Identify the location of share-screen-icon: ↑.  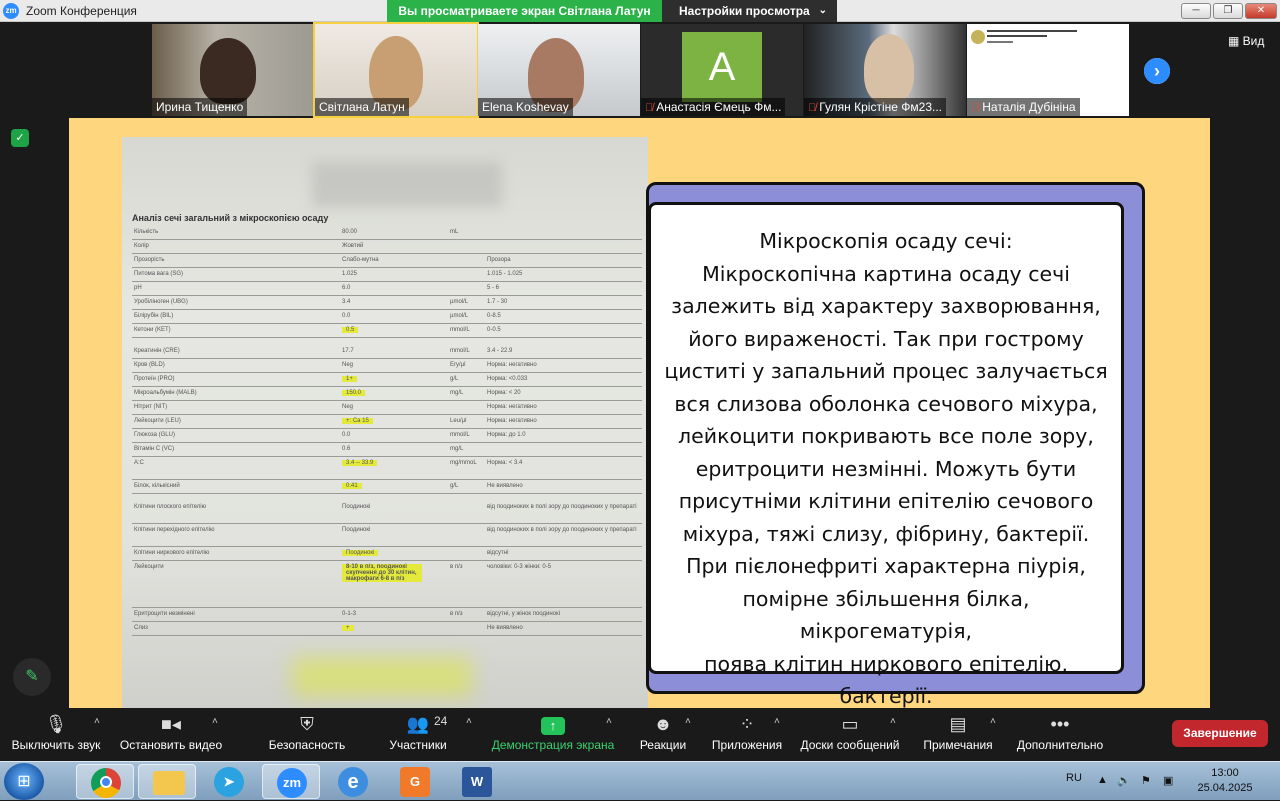
(553, 726).